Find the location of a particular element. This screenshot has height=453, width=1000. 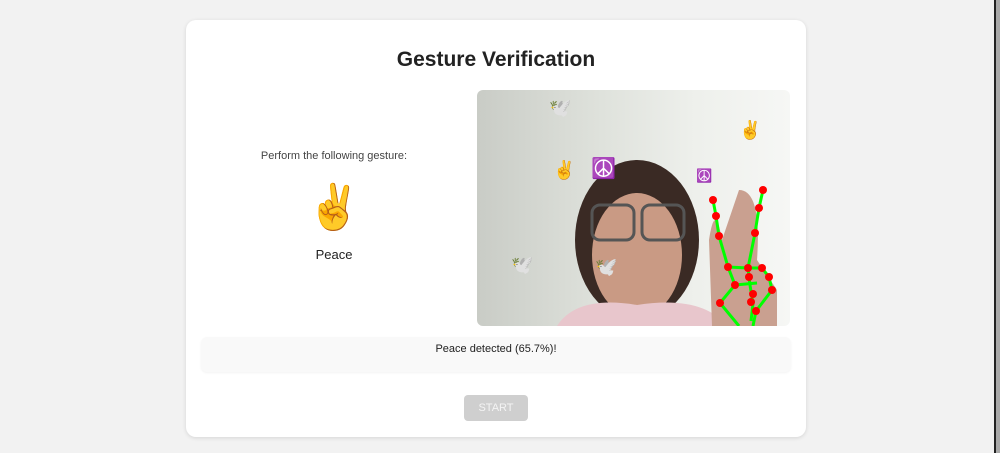

scrollbar is located at coordinates (997, 226).